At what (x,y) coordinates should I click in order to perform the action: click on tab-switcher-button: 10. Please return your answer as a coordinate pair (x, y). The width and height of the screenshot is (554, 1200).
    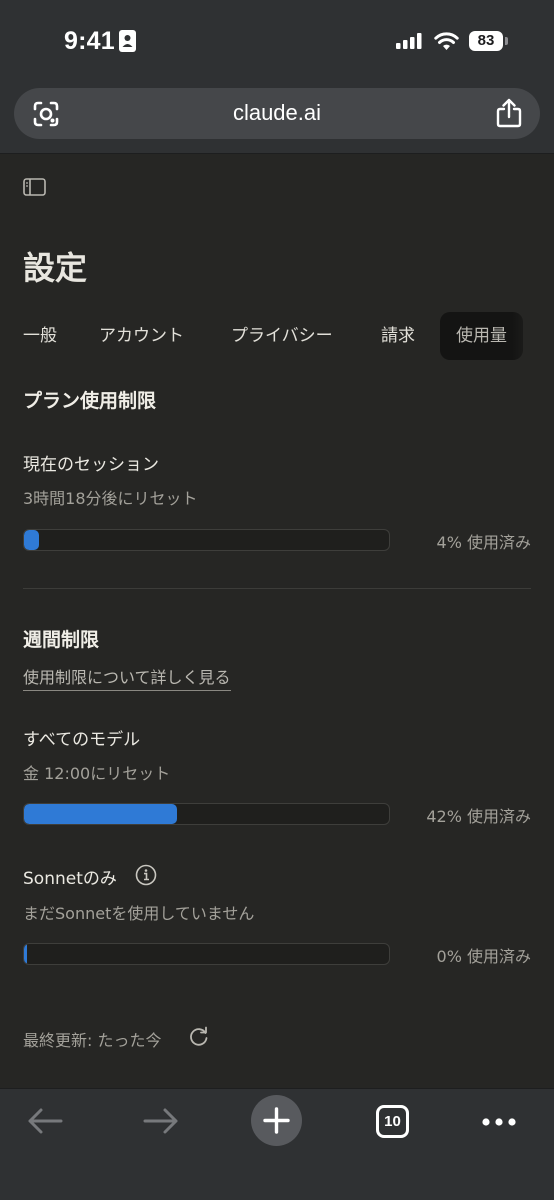
    Looking at the image, I should click on (392, 1121).